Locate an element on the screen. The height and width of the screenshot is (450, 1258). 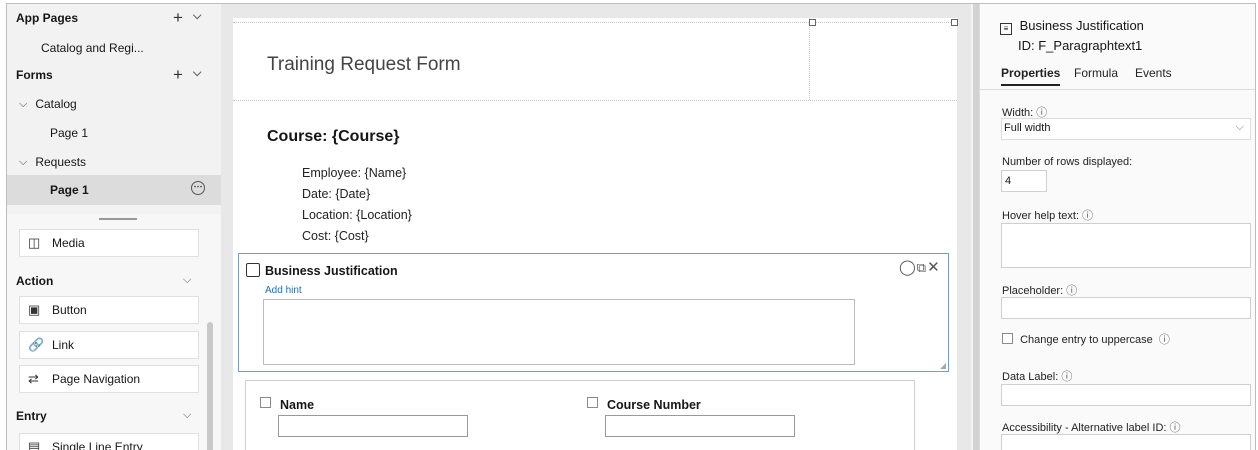
action-title: Action is located at coordinates (35, 281).